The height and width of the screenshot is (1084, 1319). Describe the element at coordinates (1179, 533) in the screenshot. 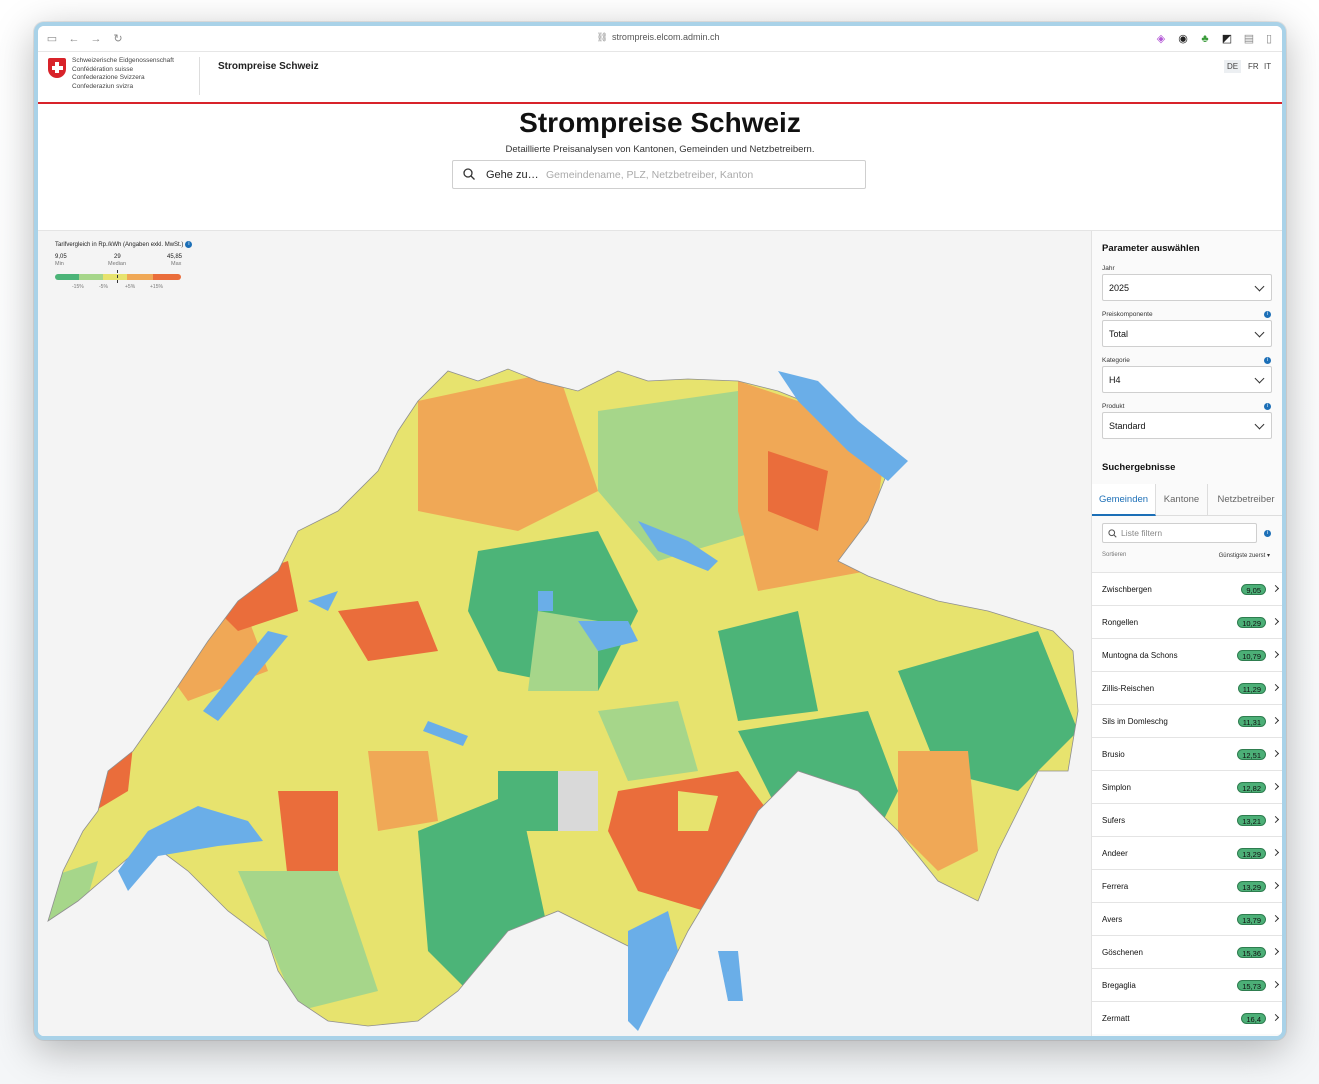

I see `filter-input: Liste filtern` at that location.